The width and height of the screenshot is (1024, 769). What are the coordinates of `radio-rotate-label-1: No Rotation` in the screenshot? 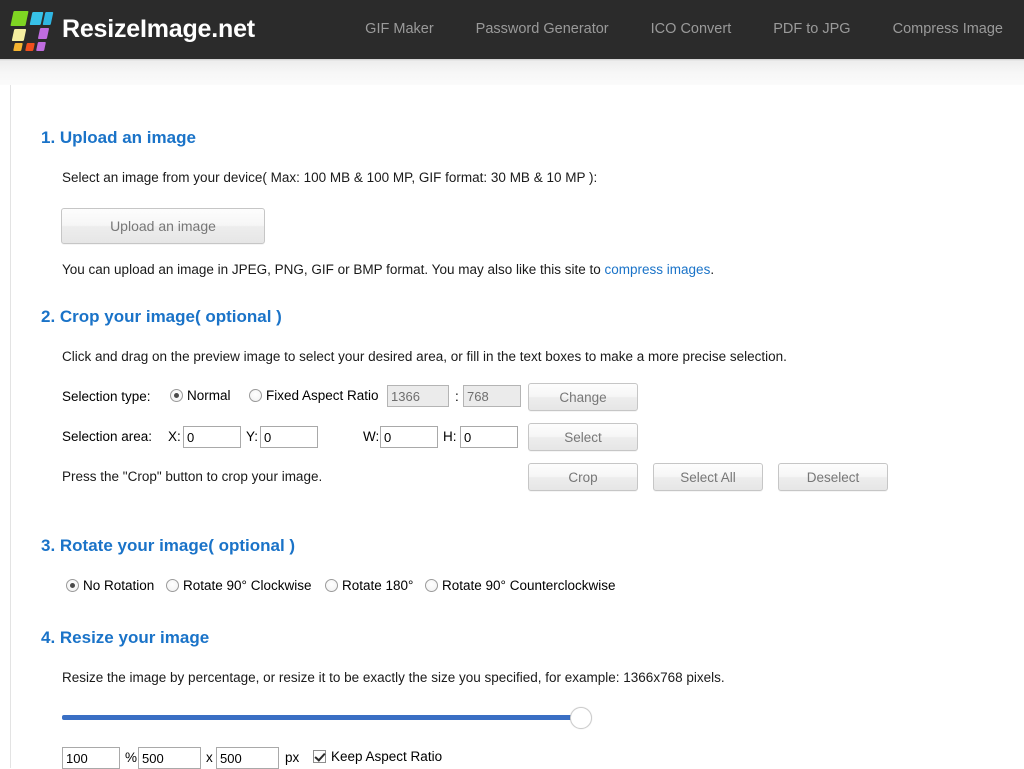 It's located at (119, 585).